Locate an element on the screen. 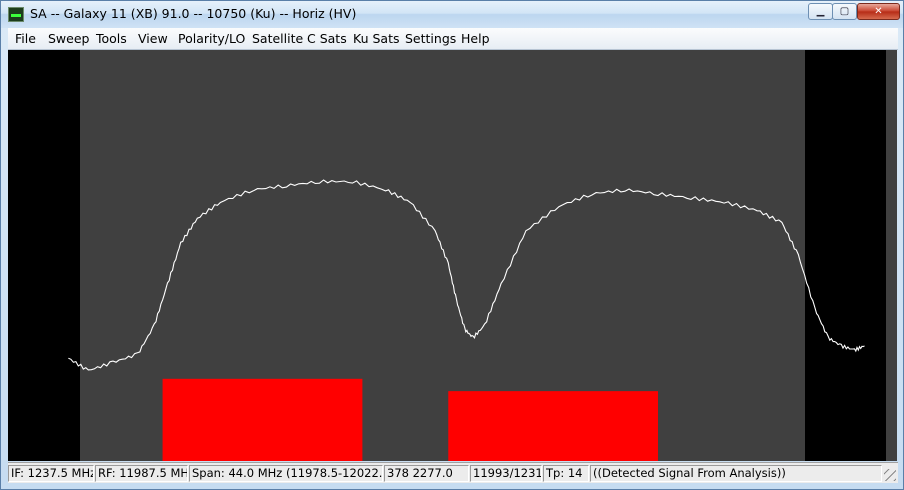 The width and height of the screenshot is (904, 490). status-transponder: Tp: 14 is located at coordinates (566, 473).